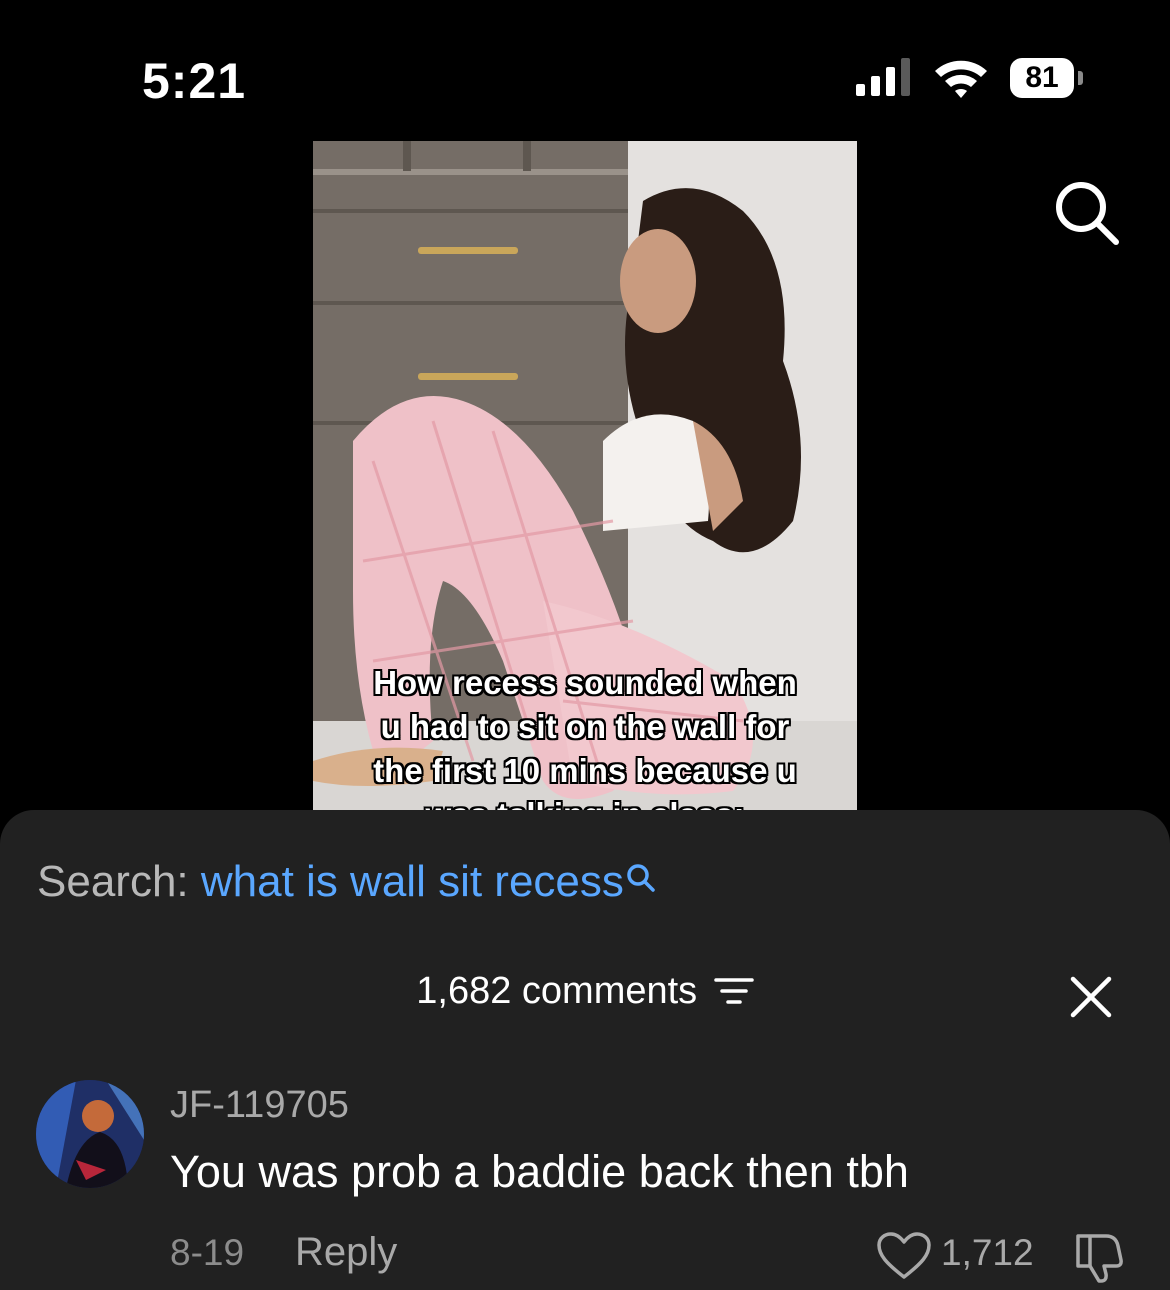  I want to click on search-term-link: what is wall sit recess, so click(412, 881).